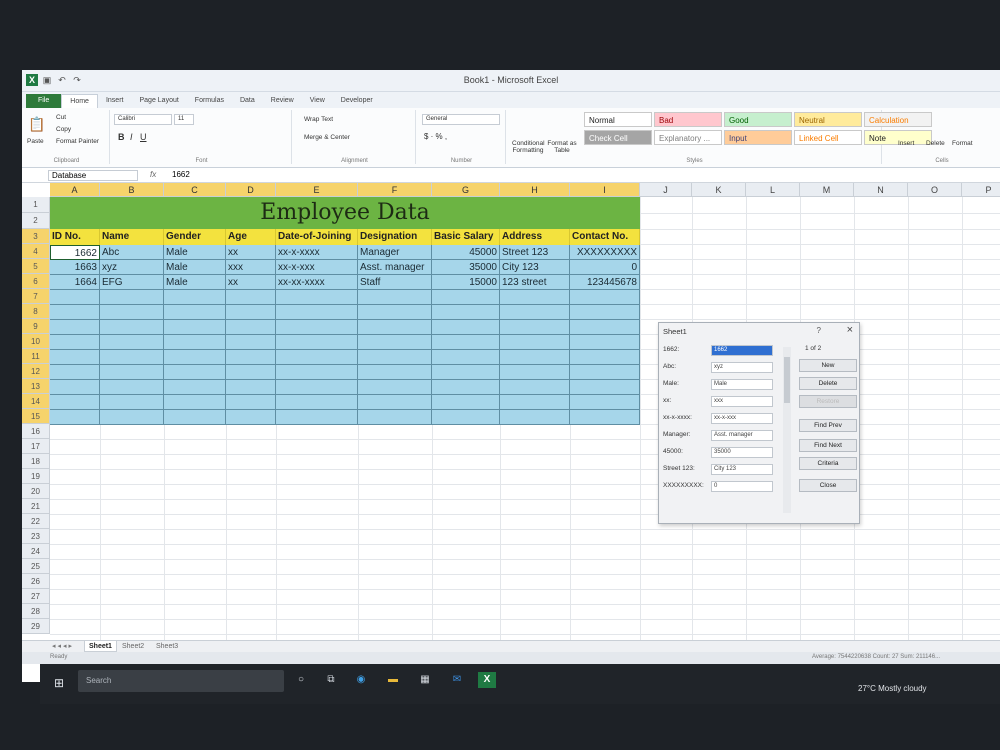 The height and width of the screenshot is (750, 1000). I want to click on insert-cells-button: Insert, so click(906, 143).